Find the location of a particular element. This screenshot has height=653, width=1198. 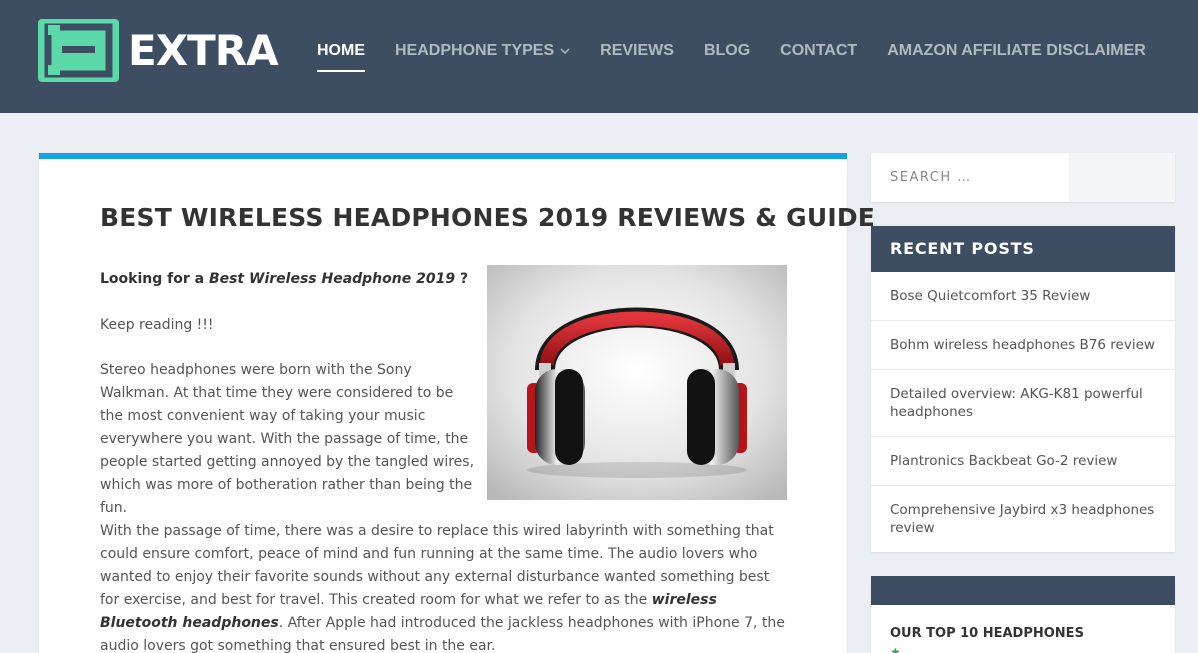

search-input is located at coordinates (970, 177).